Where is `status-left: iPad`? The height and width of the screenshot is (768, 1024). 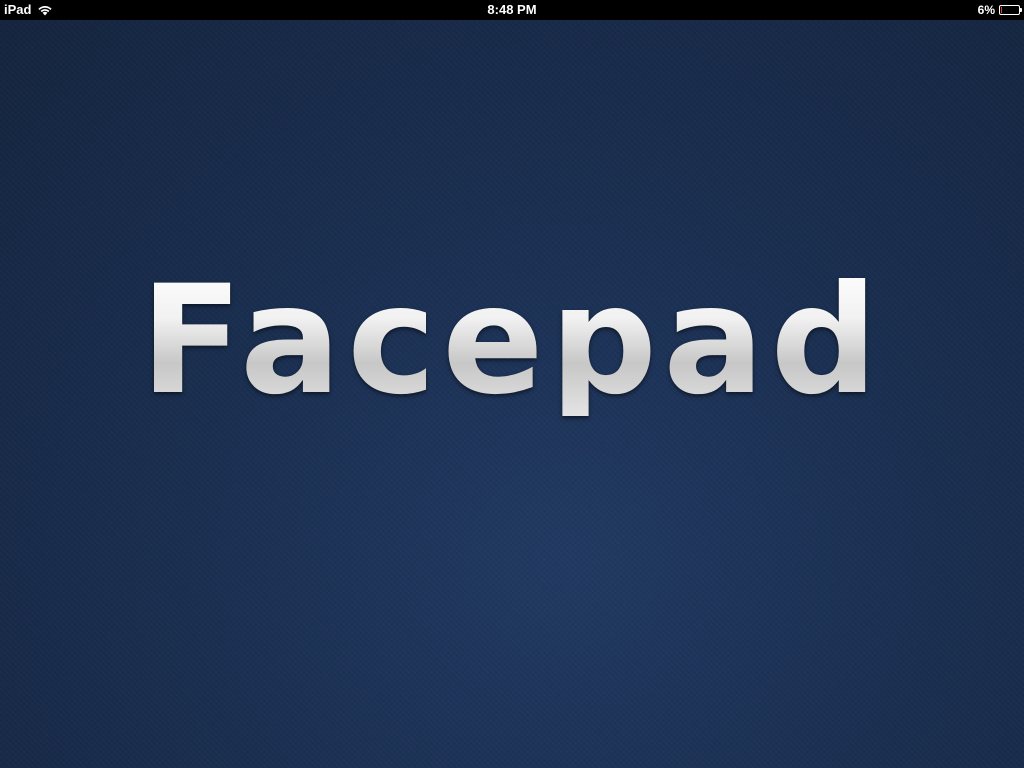
status-left: iPad is located at coordinates (28, 10).